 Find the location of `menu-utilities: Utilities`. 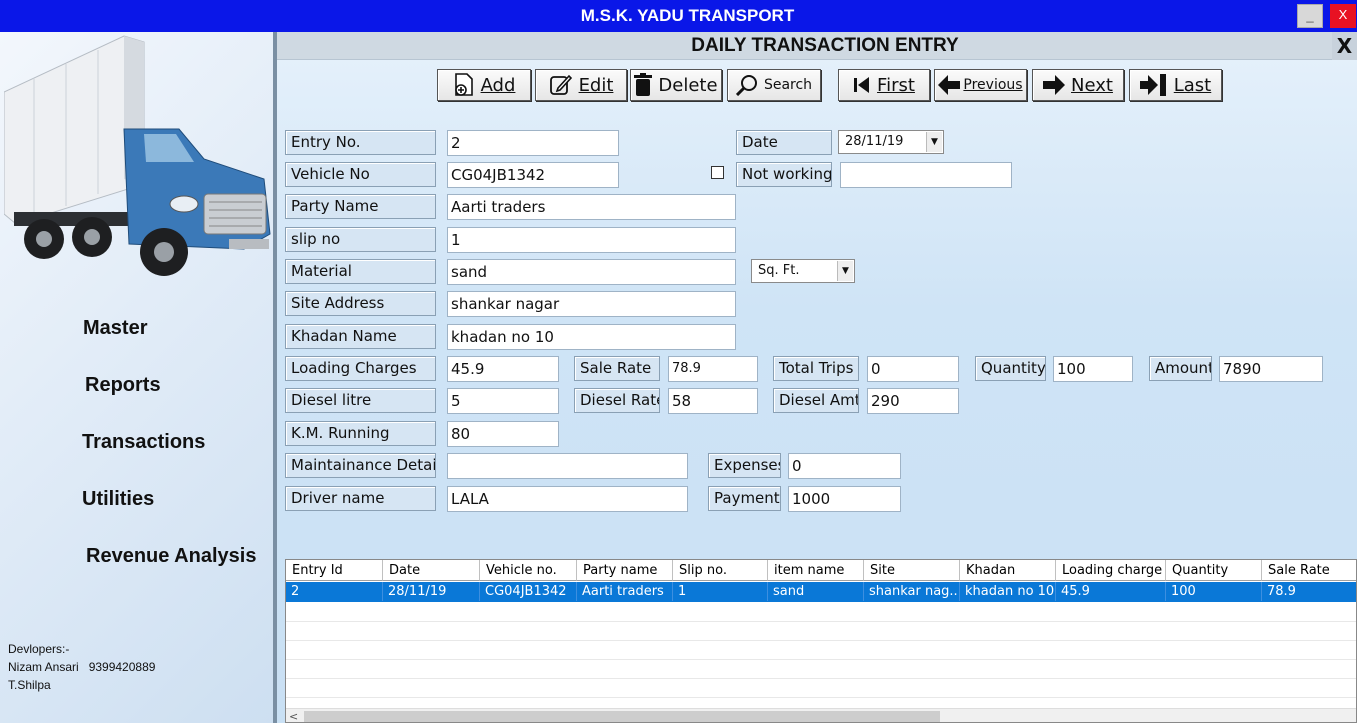

menu-utilities: Utilities is located at coordinates (118, 499).